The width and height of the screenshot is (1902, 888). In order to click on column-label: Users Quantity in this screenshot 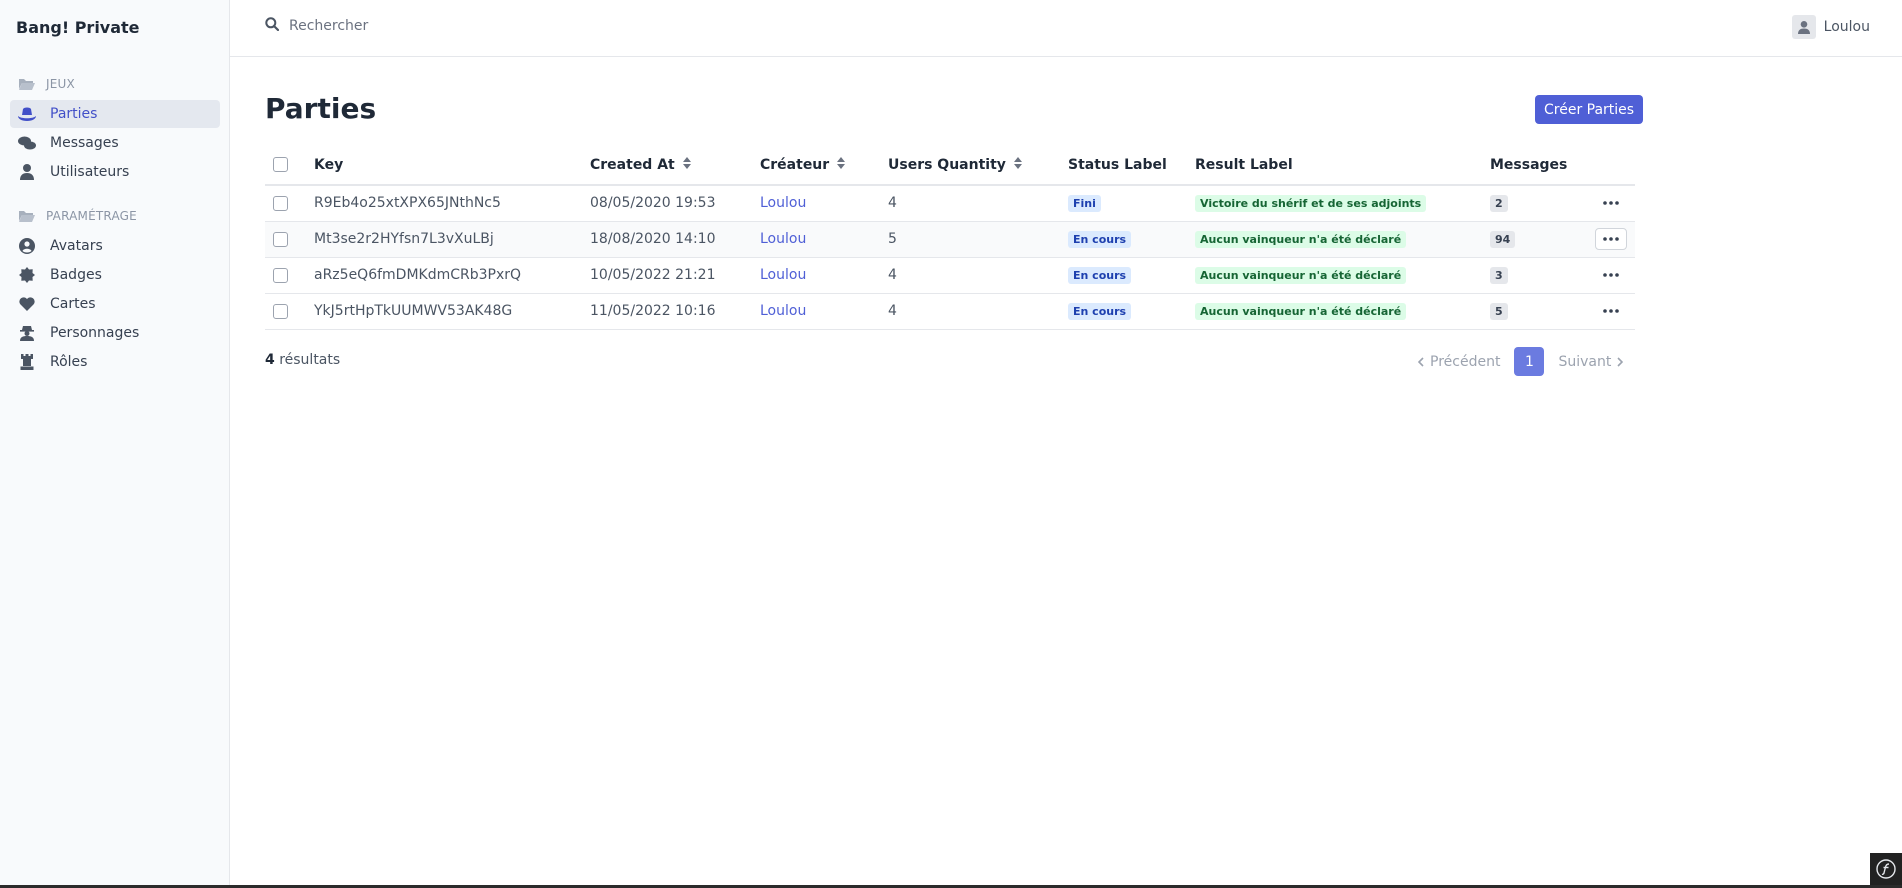, I will do `click(947, 164)`.